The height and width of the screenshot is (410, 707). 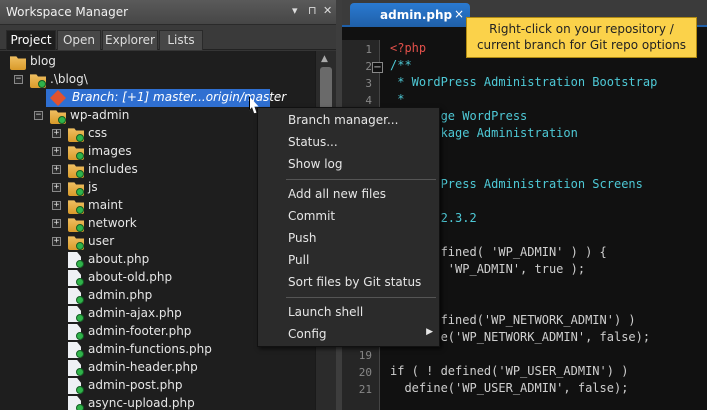 What do you see at coordinates (110, 151) in the screenshot?
I see `tree-item-label: images` at bounding box center [110, 151].